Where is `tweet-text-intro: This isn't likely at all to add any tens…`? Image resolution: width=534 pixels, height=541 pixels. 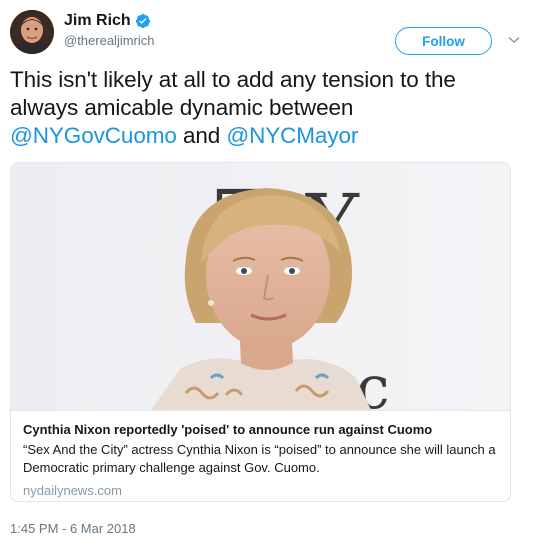 tweet-text-intro: This isn't likely at all to add any tens… is located at coordinates (233, 93).